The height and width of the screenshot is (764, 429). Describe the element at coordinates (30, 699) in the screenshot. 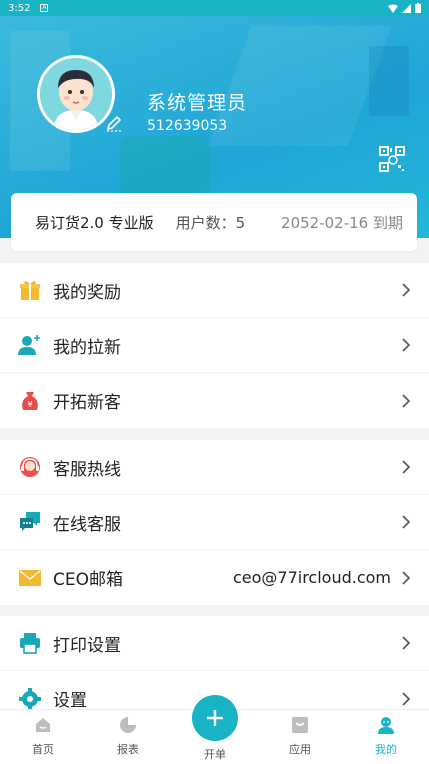

I see `gear-icon` at that location.